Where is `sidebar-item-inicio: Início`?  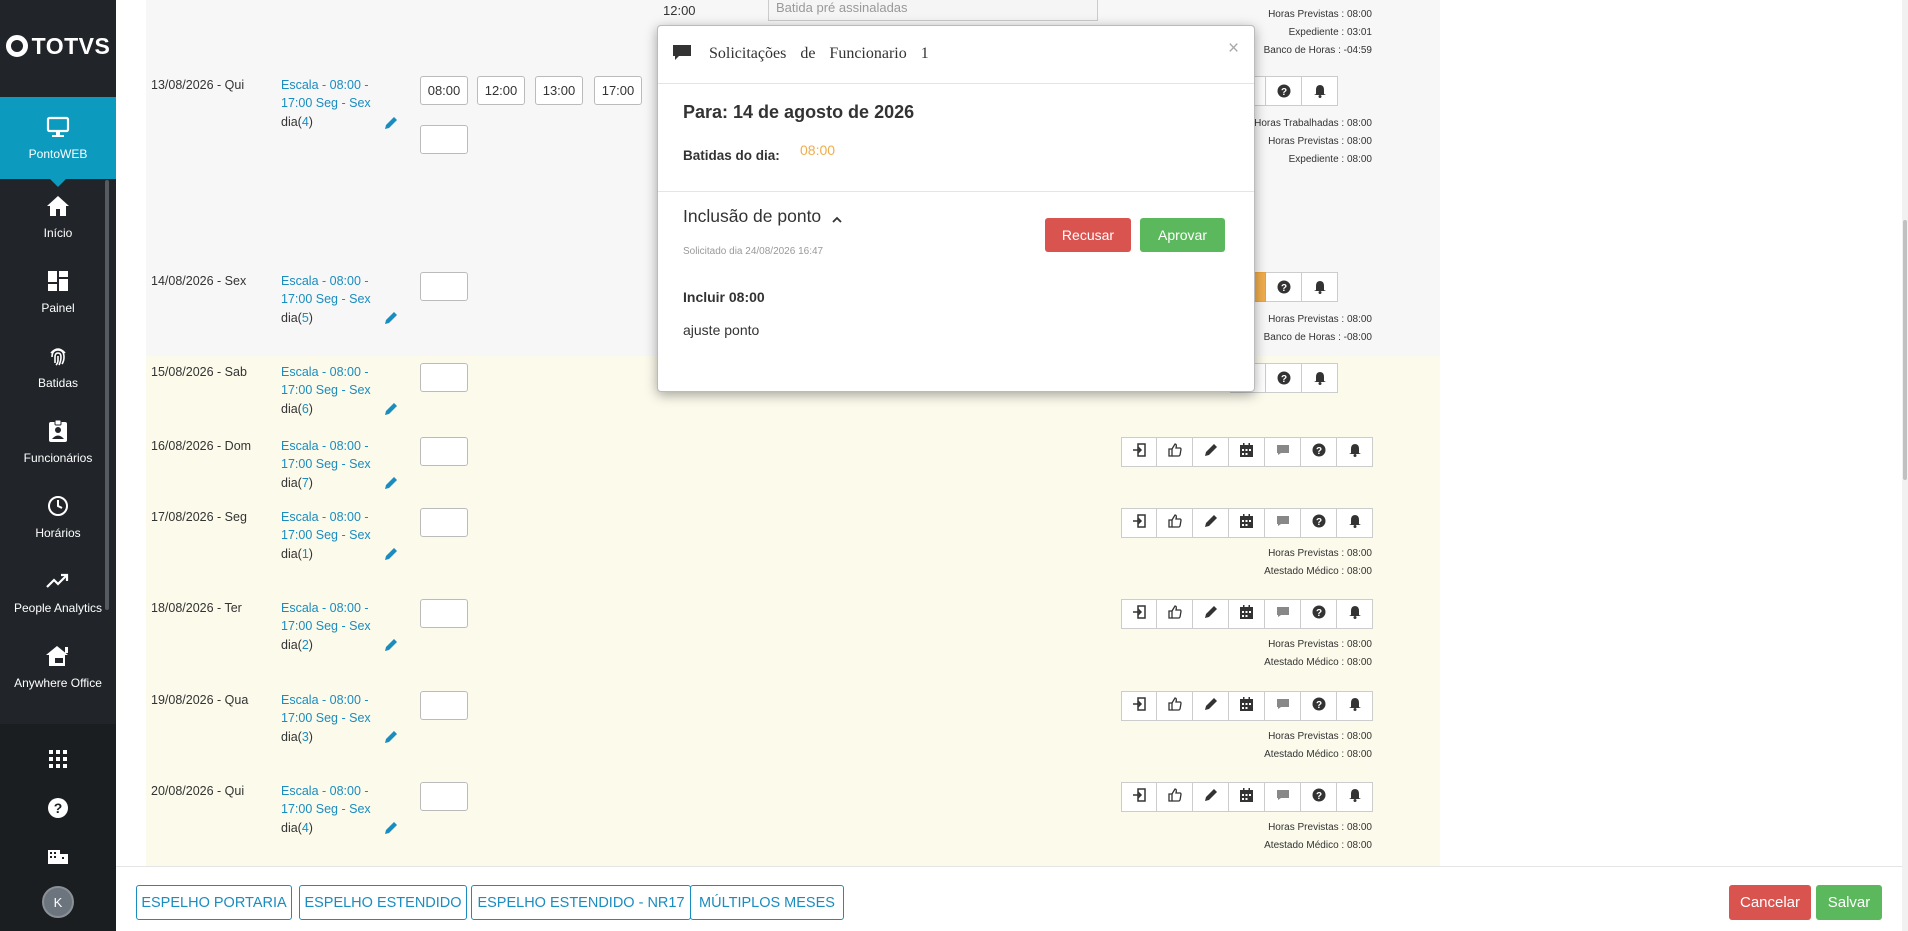 sidebar-item-inicio: Início is located at coordinates (58, 216).